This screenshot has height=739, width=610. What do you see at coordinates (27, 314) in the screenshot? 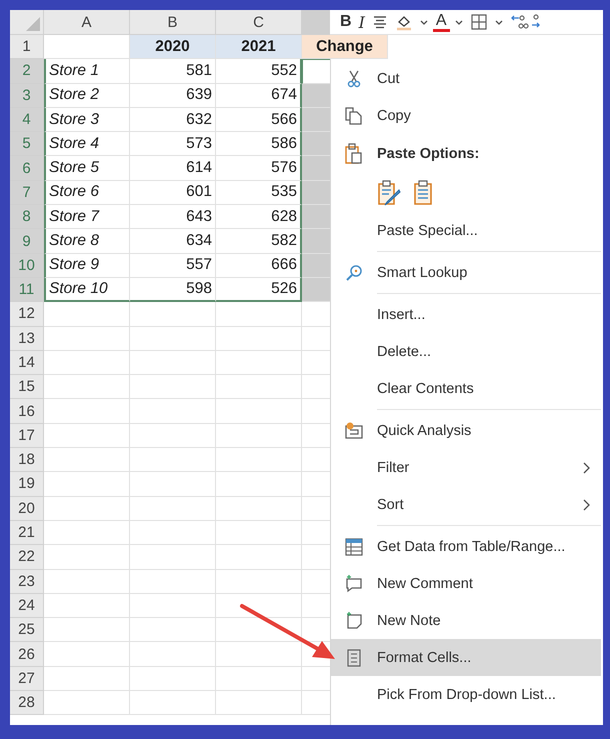
I see `row-header: 12` at bounding box center [27, 314].